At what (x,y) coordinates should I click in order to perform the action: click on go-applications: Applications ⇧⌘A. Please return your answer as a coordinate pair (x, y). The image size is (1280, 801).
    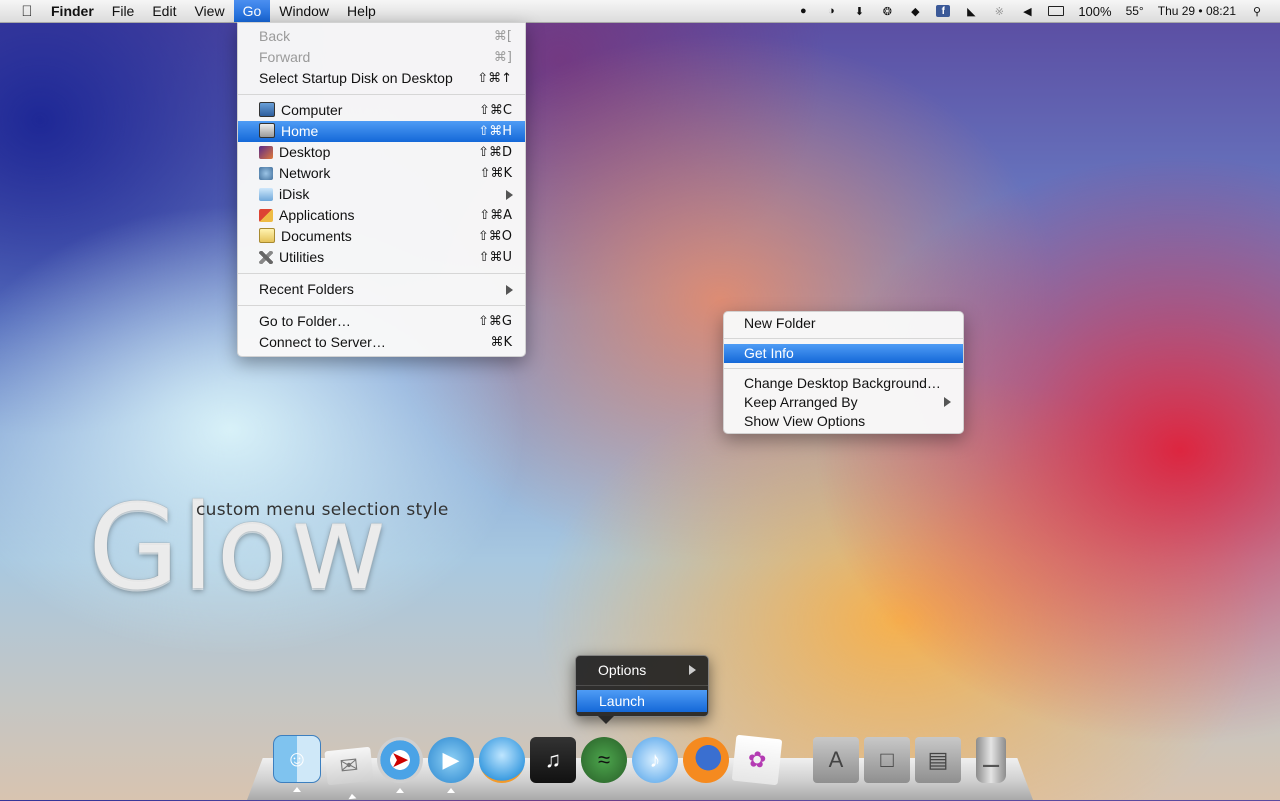
    Looking at the image, I should click on (381, 215).